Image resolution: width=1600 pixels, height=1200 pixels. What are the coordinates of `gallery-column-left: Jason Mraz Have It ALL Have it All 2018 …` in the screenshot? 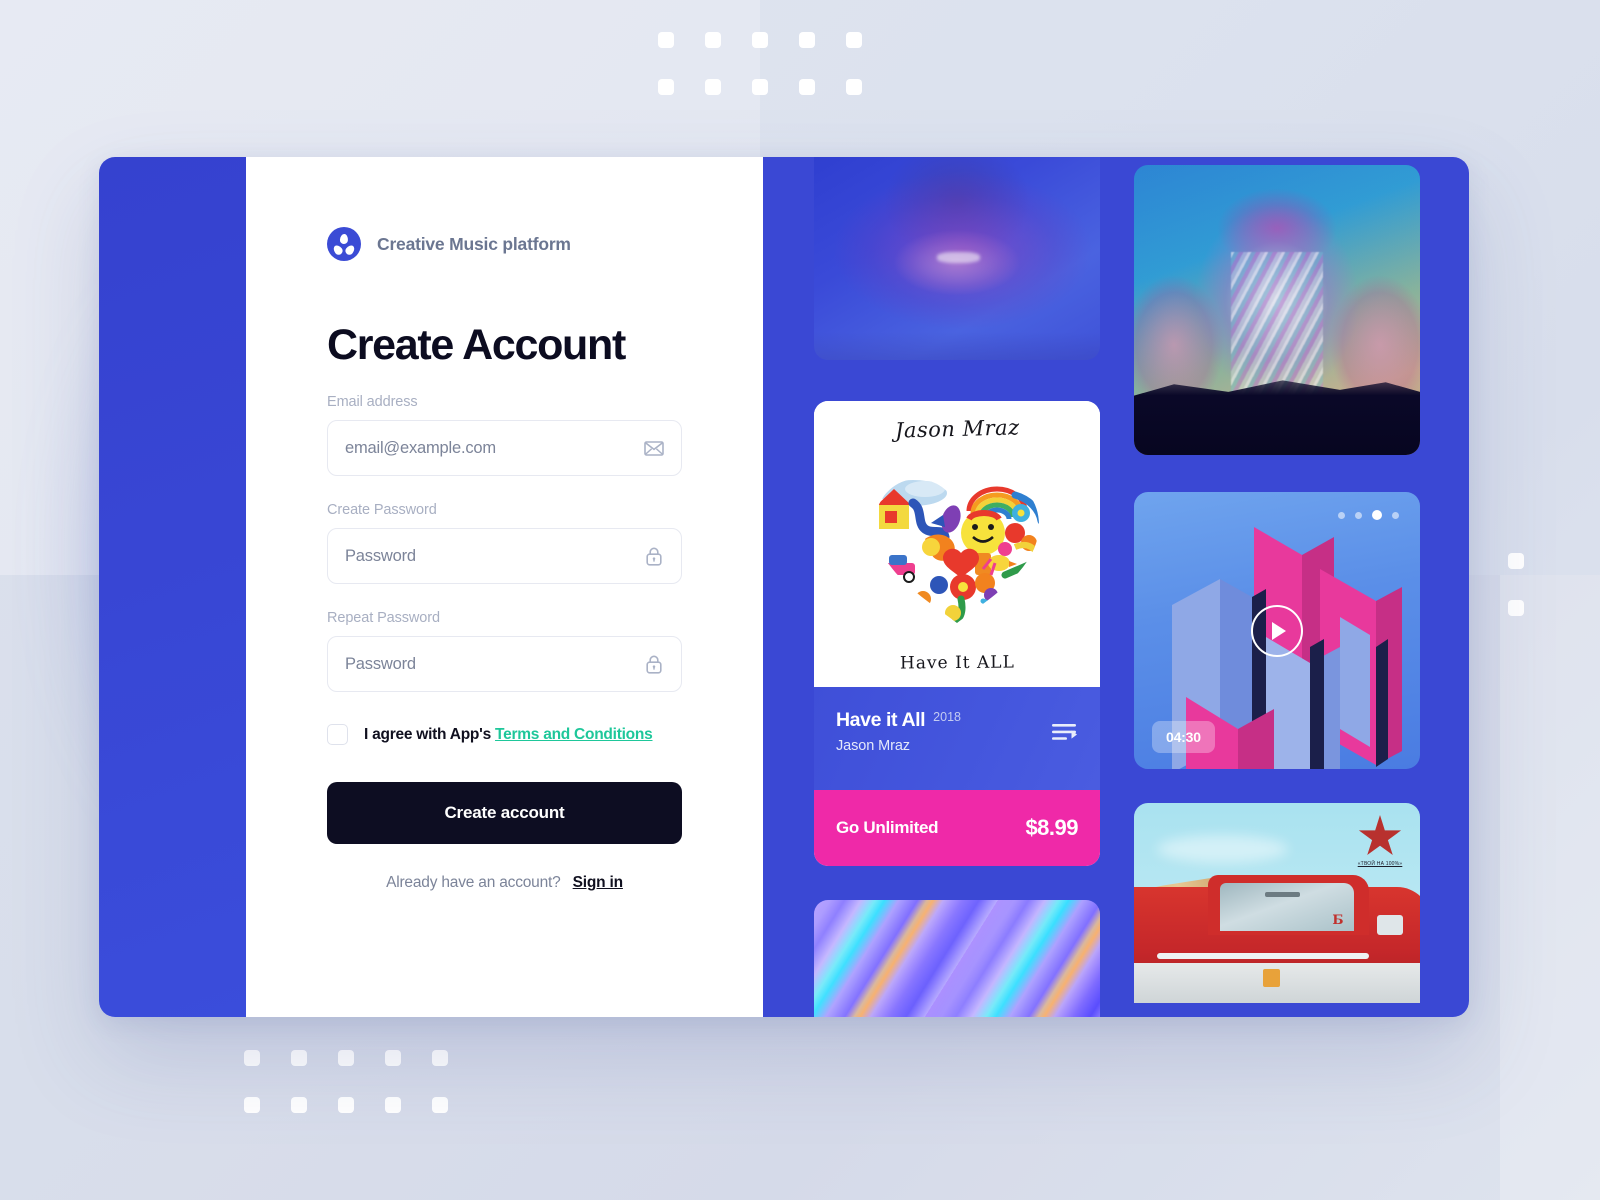 It's located at (957, 587).